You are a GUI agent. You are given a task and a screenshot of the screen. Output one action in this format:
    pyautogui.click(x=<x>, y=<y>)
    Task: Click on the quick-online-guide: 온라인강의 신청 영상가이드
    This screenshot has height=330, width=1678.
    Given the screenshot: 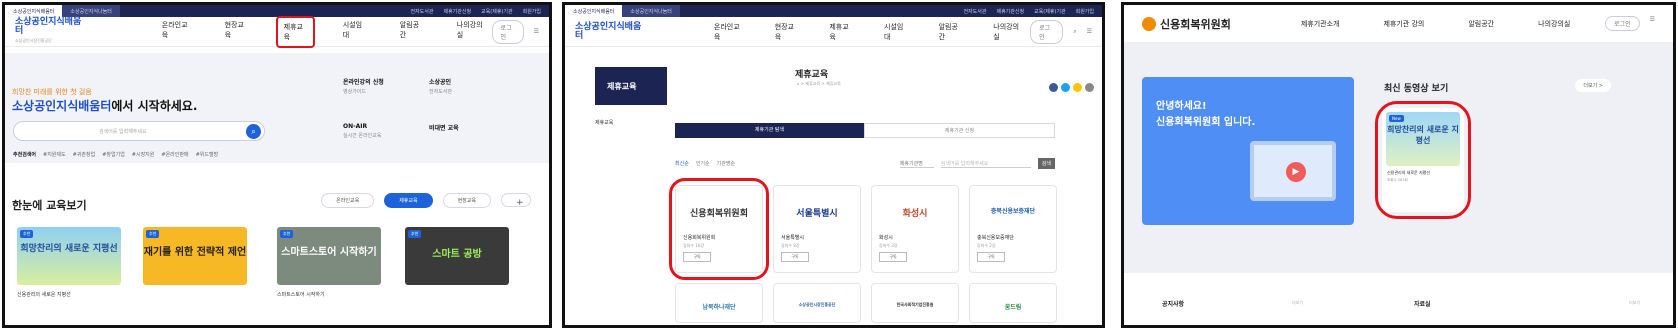 What is the action you would take?
    pyautogui.click(x=379, y=86)
    